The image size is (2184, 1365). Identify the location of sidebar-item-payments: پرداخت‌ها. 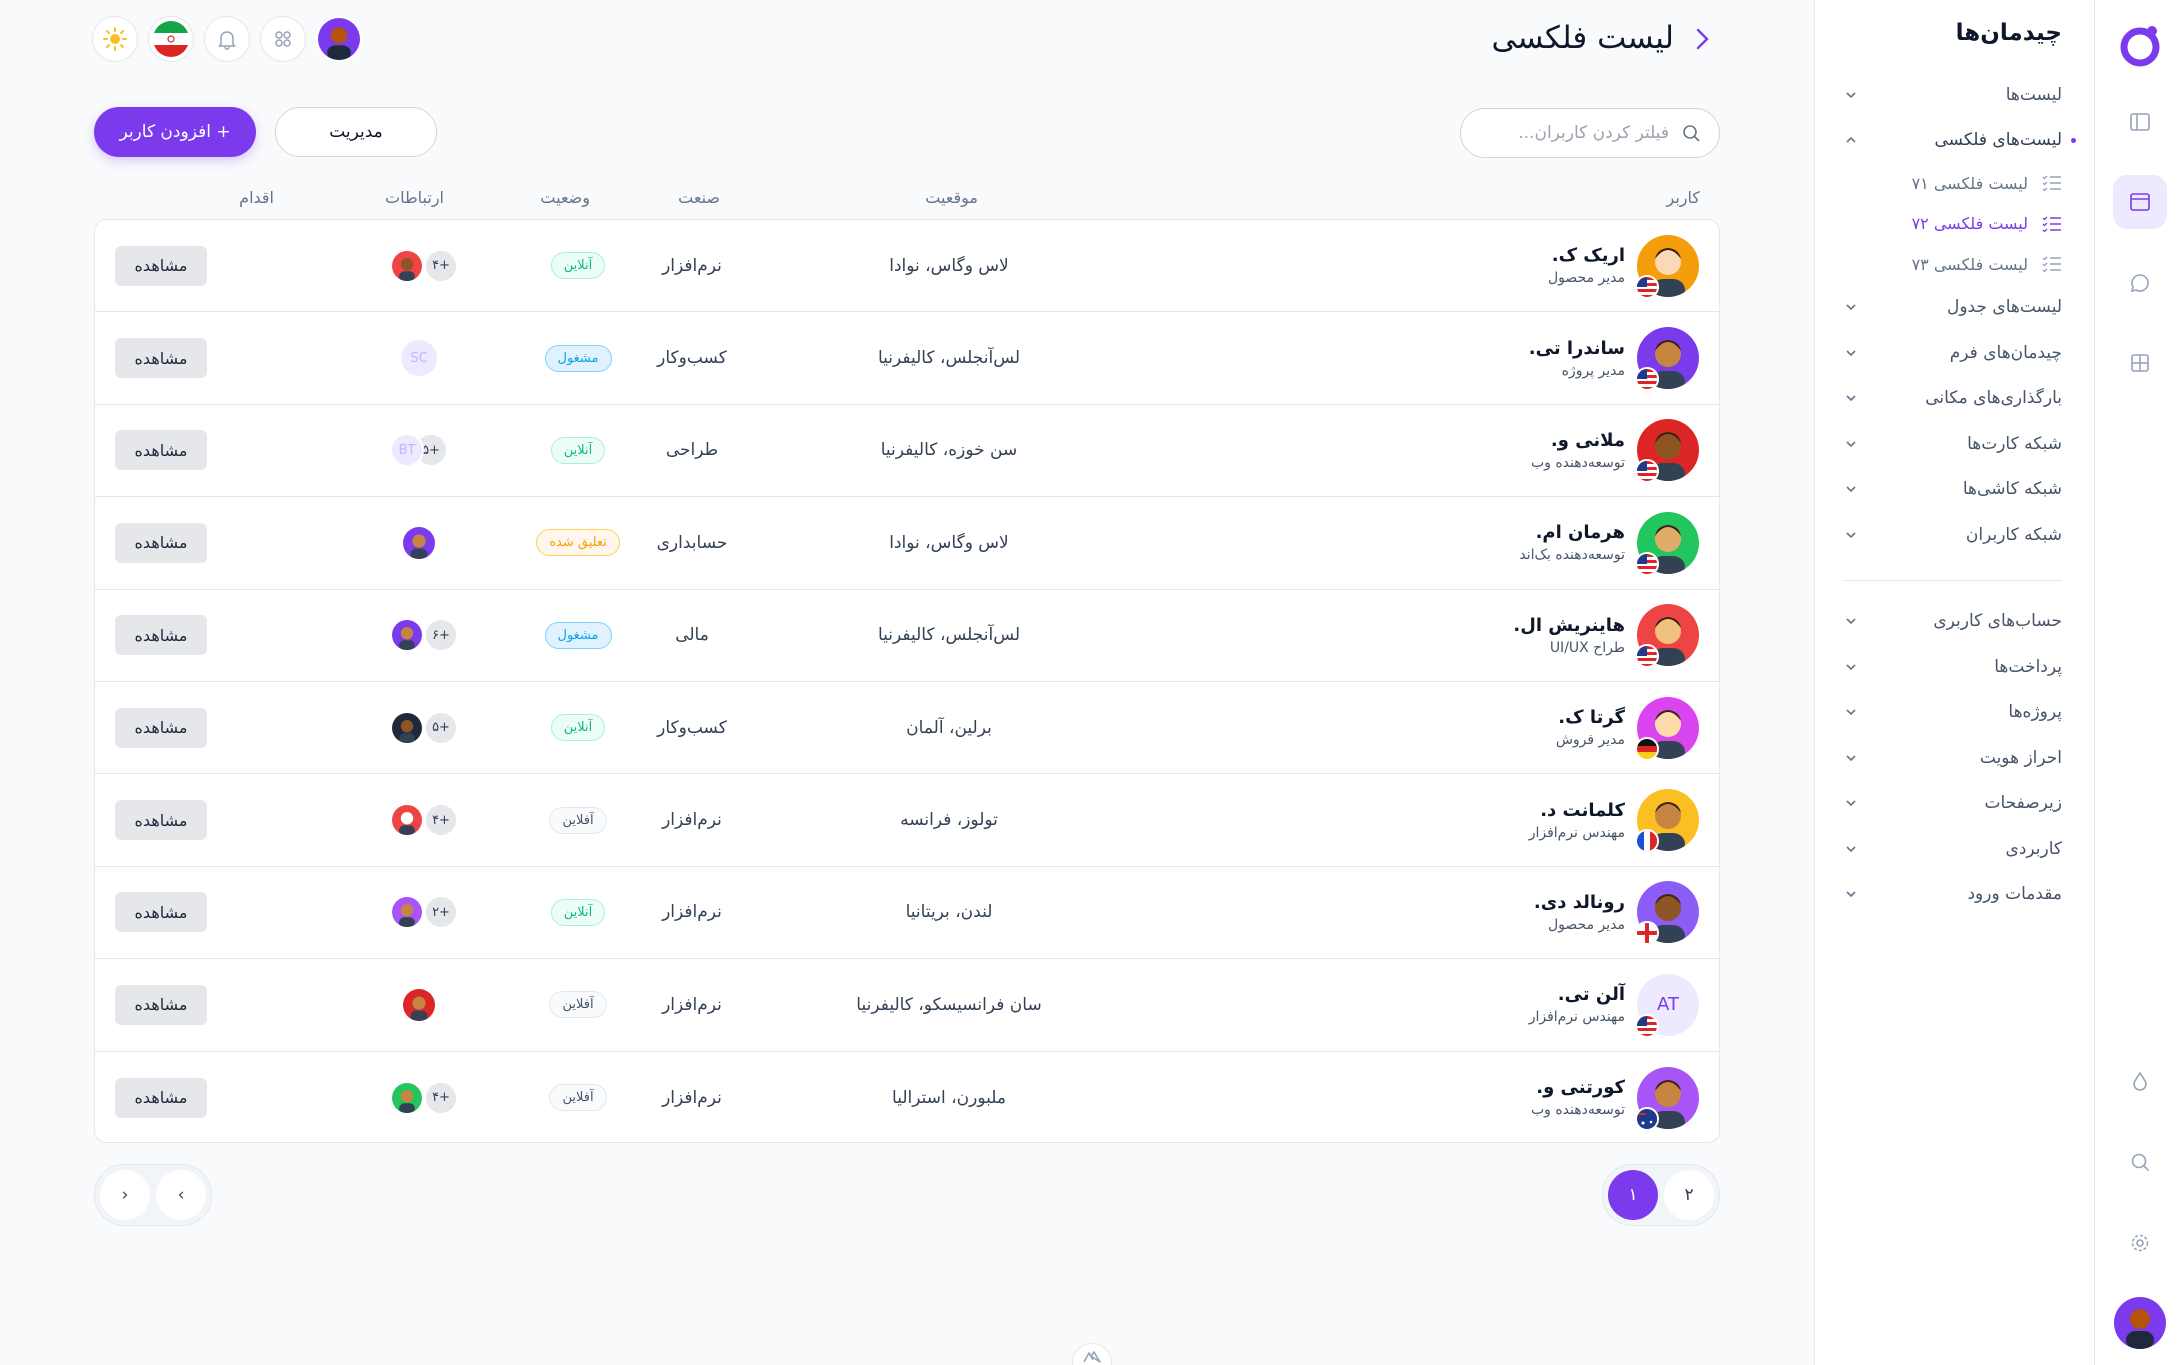
(1953, 667).